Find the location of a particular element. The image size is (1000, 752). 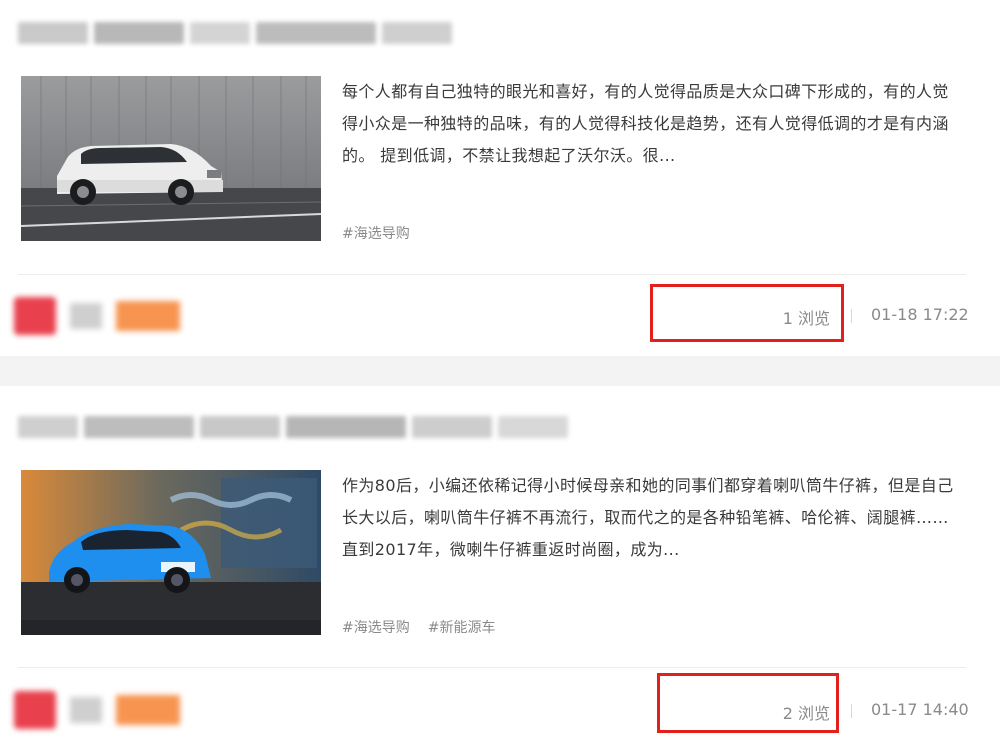

tag-link: #新能源车 is located at coordinates (462, 627).